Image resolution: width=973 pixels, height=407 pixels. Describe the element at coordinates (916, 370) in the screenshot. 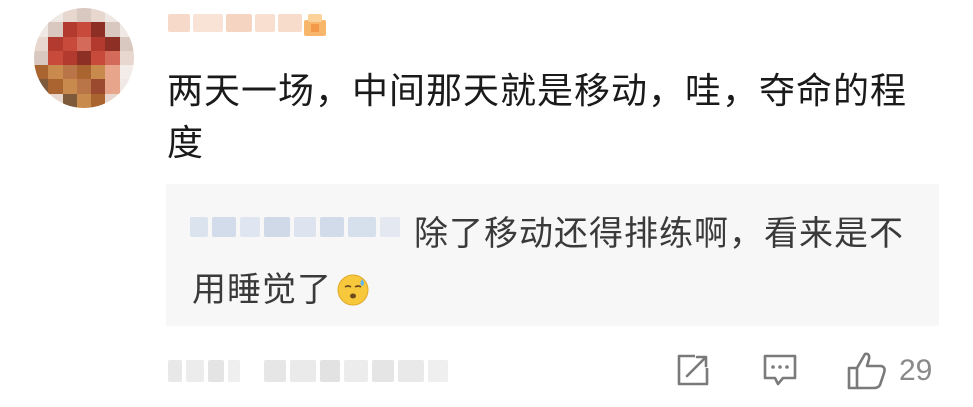

I see `like-count: 29` at that location.